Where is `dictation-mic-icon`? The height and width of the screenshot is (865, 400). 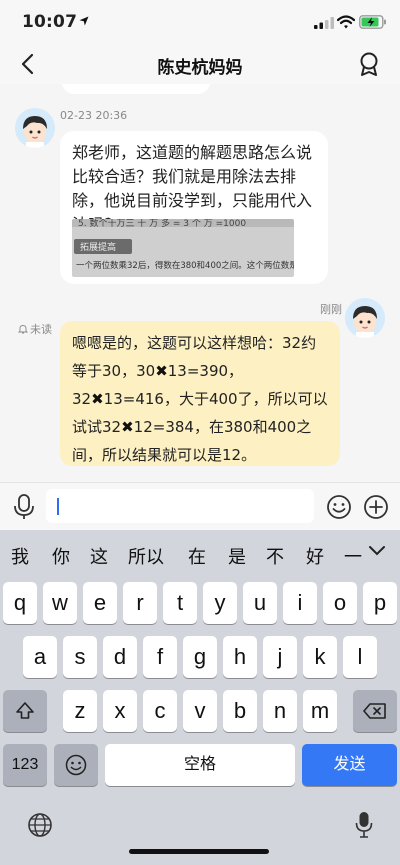 dictation-mic-icon is located at coordinates (364, 825).